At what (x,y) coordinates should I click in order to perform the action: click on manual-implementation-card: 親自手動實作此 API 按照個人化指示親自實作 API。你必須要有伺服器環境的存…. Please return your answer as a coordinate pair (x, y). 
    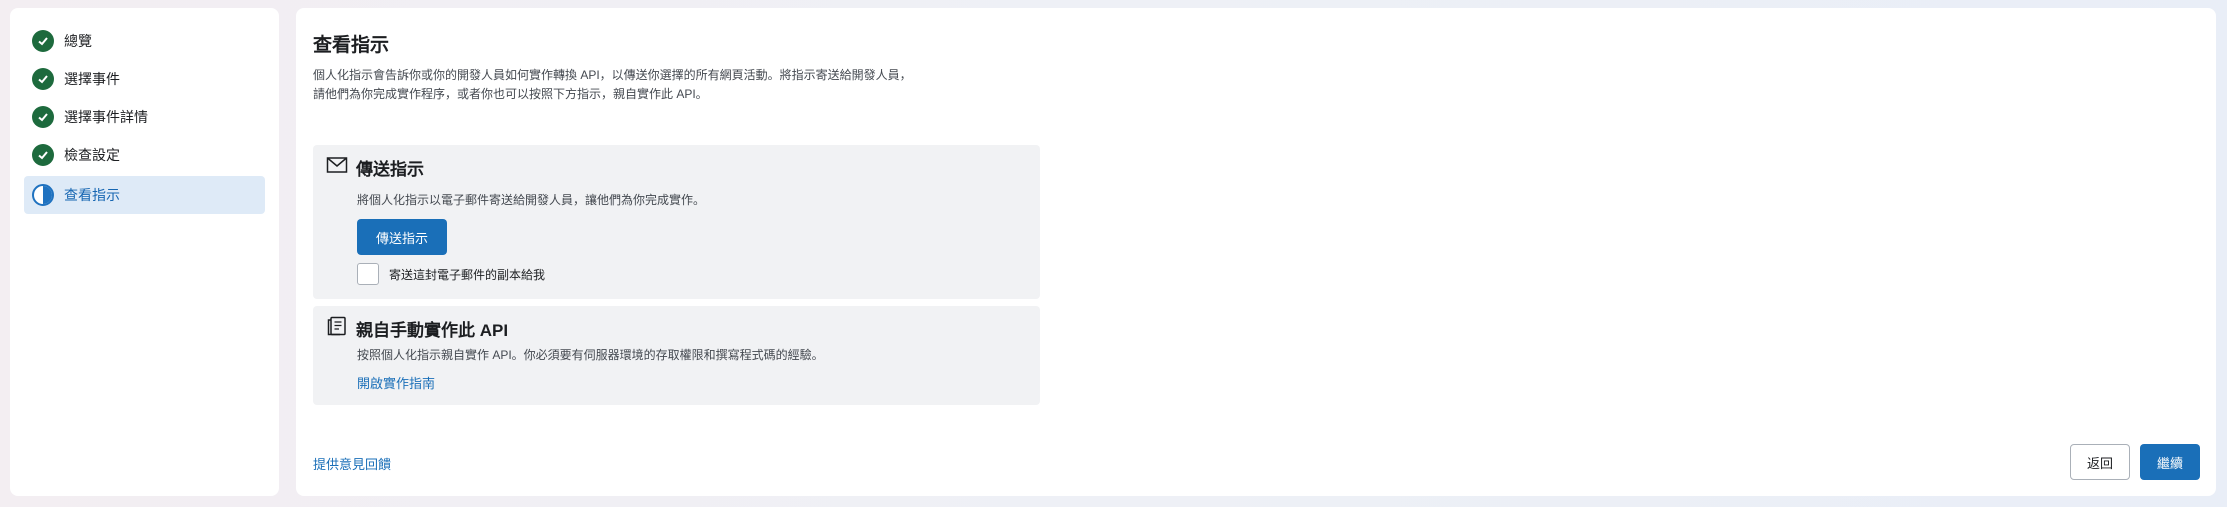
    Looking at the image, I should click on (676, 355).